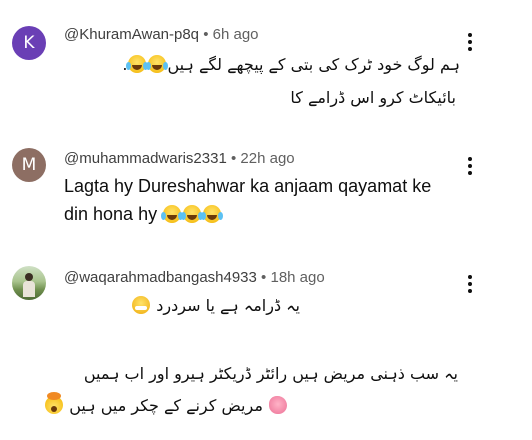 The image size is (532, 440). What do you see at coordinates (29, 277) in the screenshot?
I see `person-silhouette-icon` at bounding box center [29, 277].